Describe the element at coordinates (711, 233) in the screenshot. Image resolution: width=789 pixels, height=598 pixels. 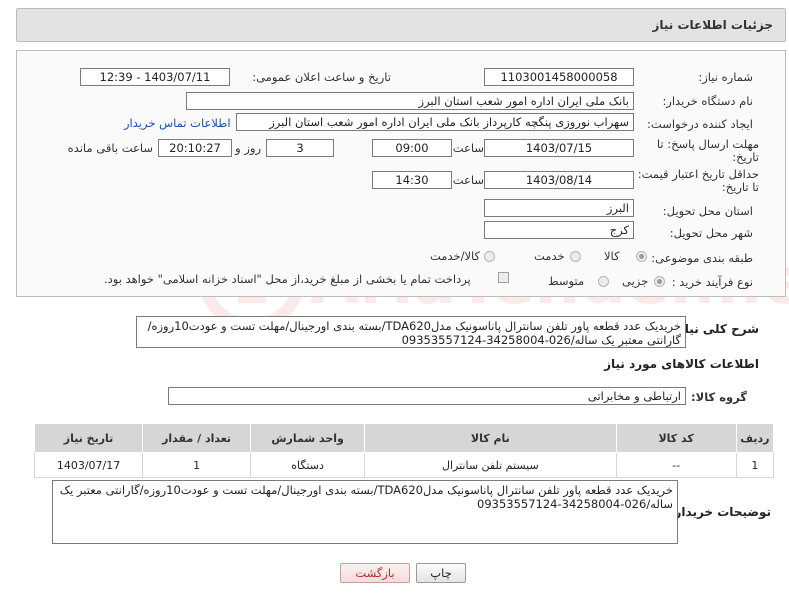
I see `city-label: شهر محل تحویل:` at that location.